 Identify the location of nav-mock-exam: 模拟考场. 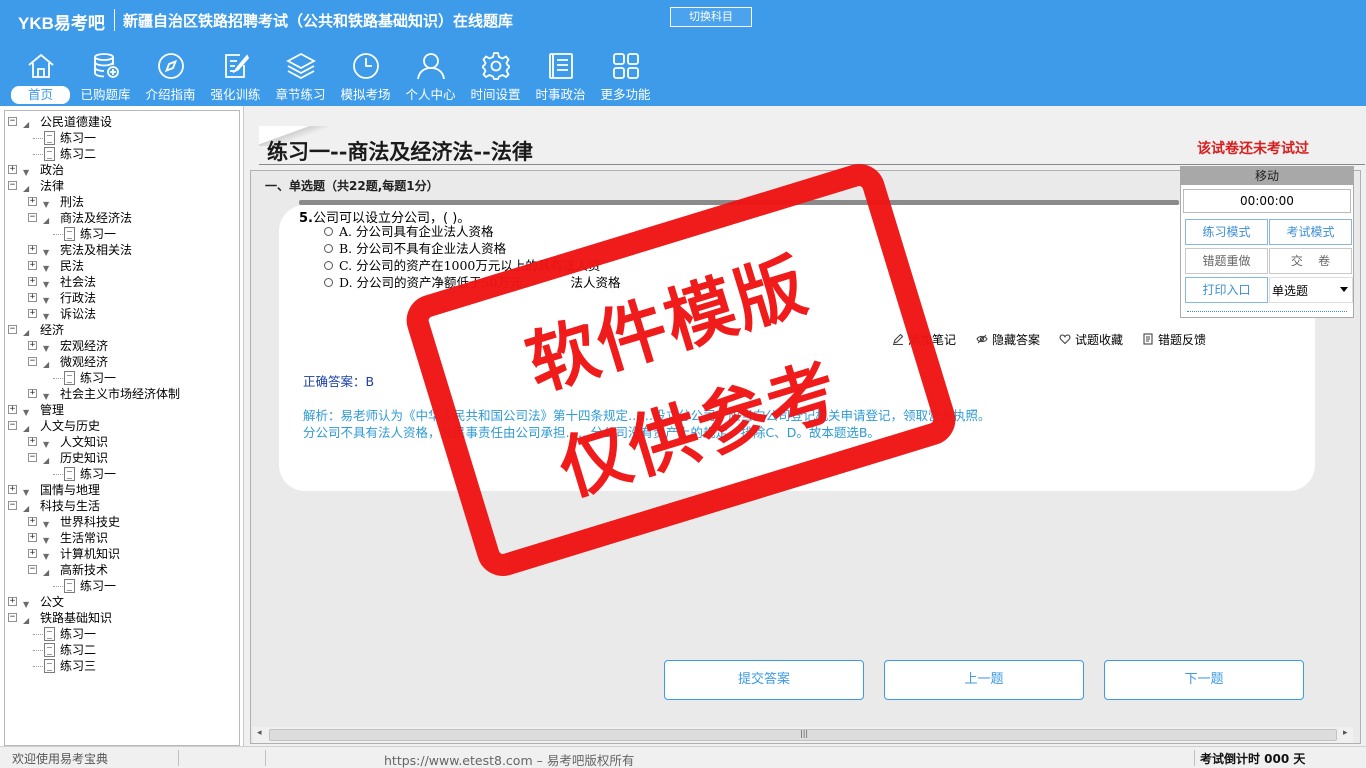
(365, 76).